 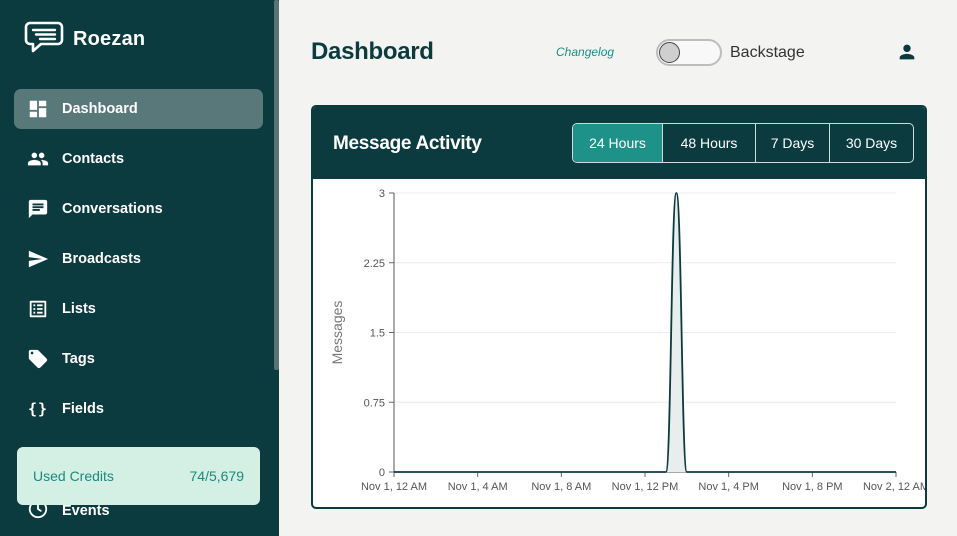 What do you see at coordinates (138, 159) in the screenshot?
I see `sidebar-item-contacts: Contacts` at bounding box center [138, 159].